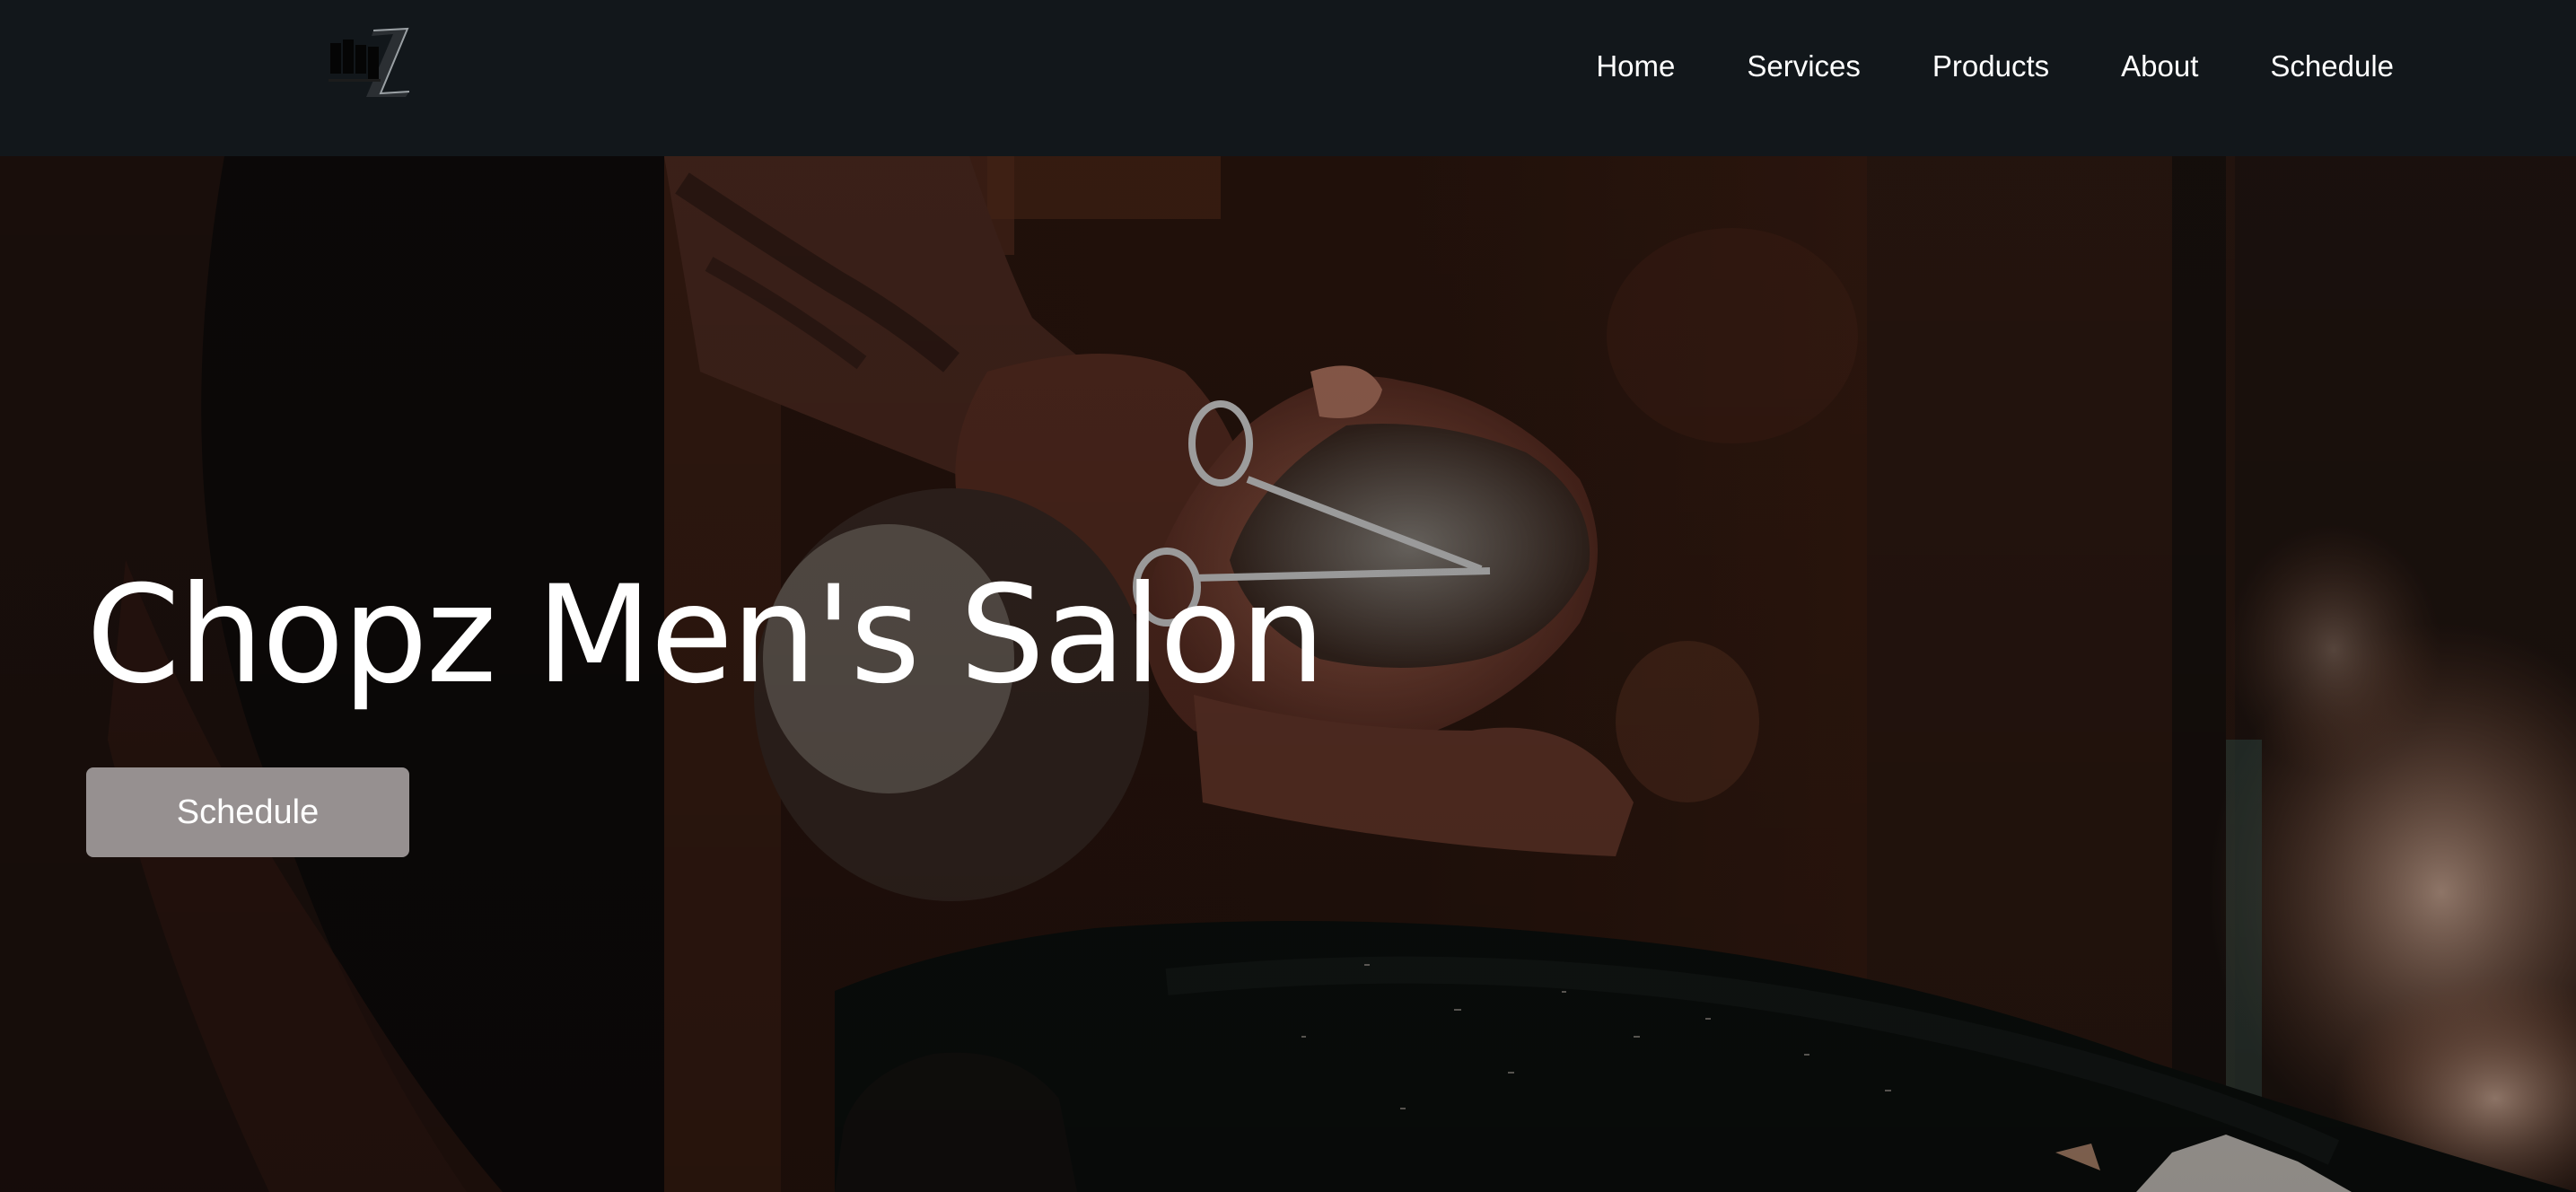 Image resolution: width=2576 pixels, height=1192 pixels. Describe the element at coordinates (706, 635) in the screenshot. I see `hero-title: Chopz Men's Salon` at that location.